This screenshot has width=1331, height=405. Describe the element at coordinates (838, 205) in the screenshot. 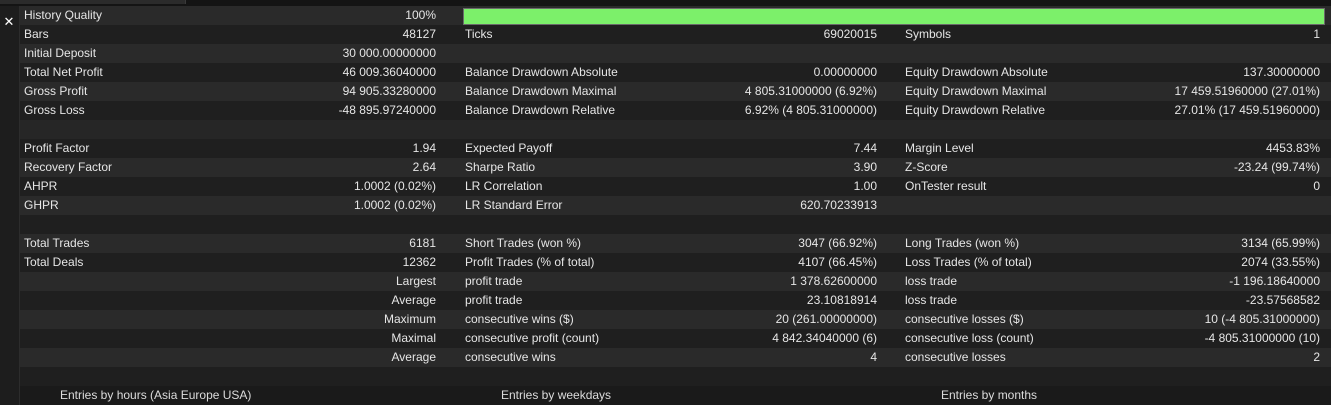

I see `stat-value-2: 620.70233913` at that location.